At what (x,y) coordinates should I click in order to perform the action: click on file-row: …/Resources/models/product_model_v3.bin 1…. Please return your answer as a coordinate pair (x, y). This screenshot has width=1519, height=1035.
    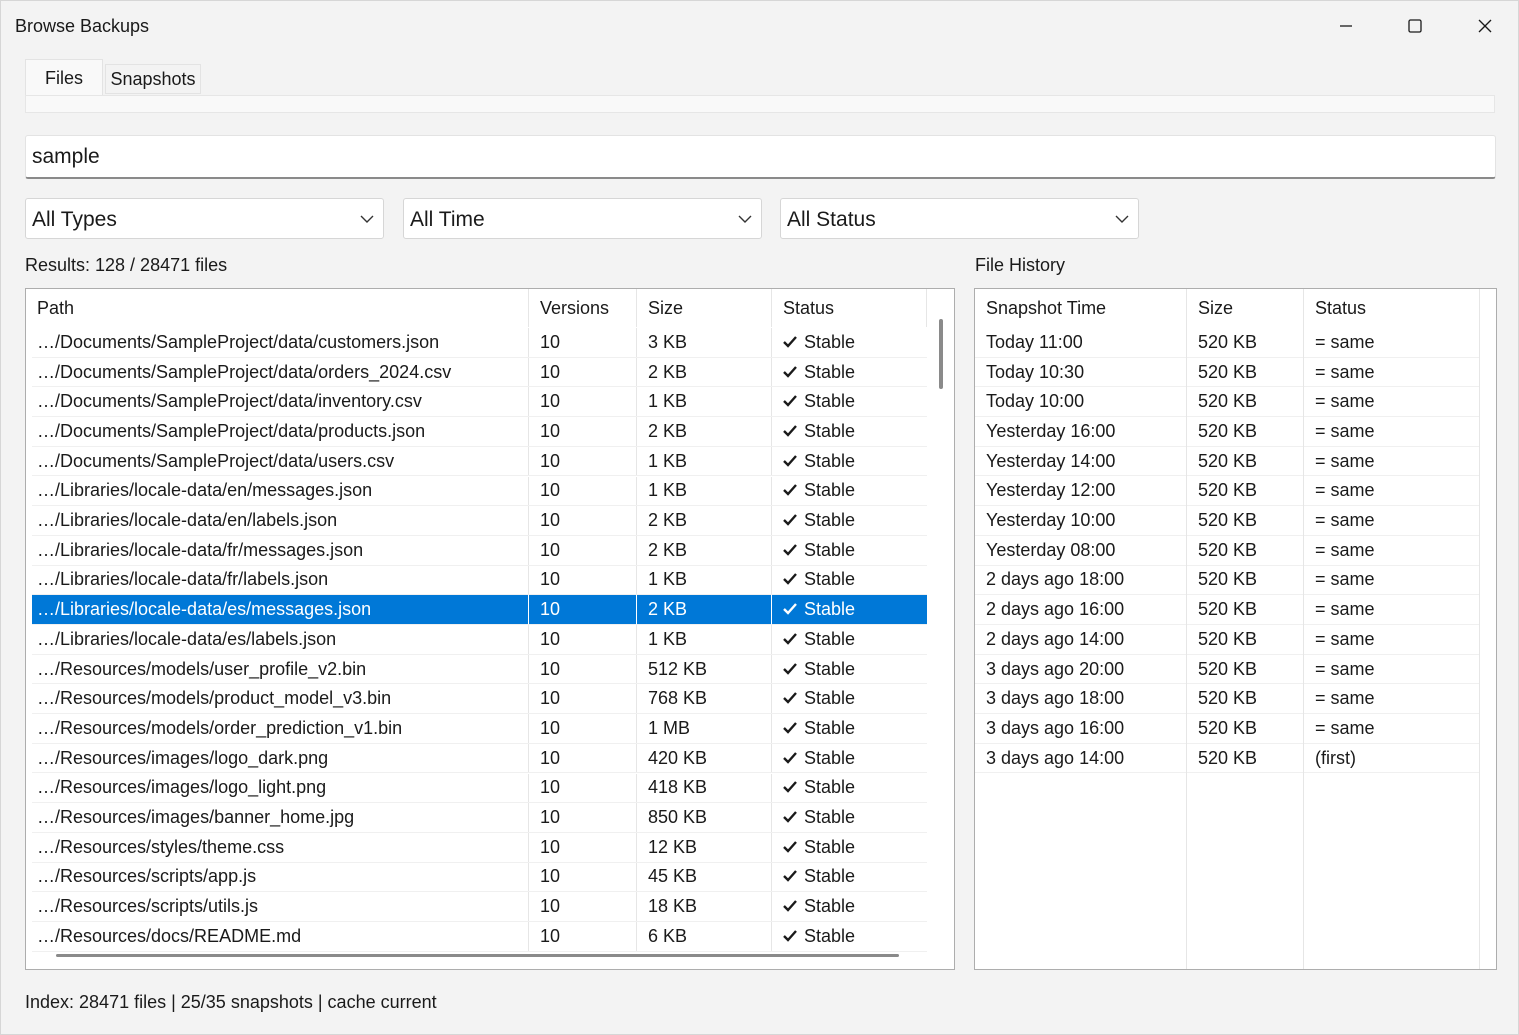
    Looking at the image, I should click on (479, 699).